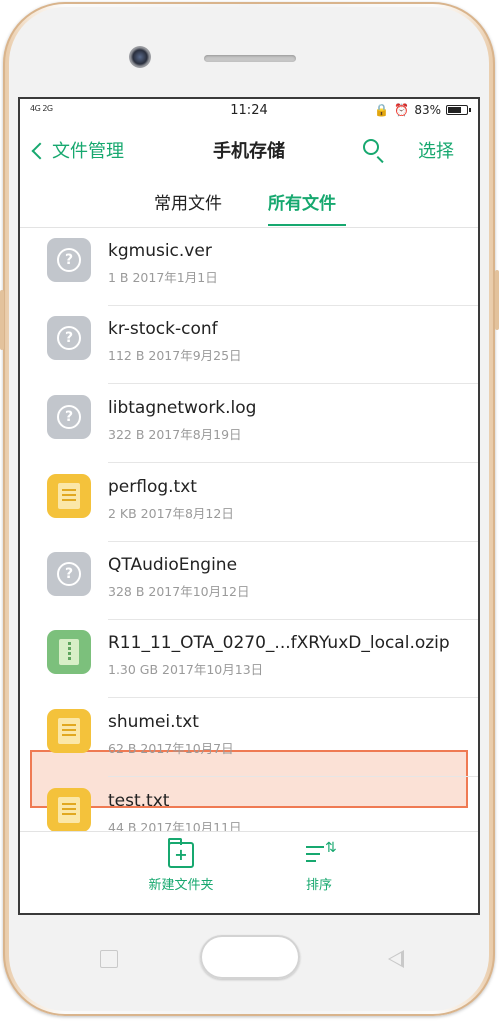 This screenshot has width=499, height=1021. I want to click on page-title: 手机存储, so click(249, 151).